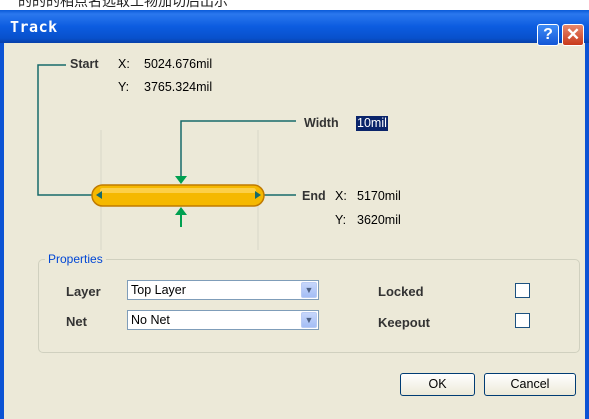 The width and height of the screenshot is (589, 419). What do you see at coordinates (178, 190) in the screenshot?
I see `track-highlight` at bounding box center [178, 190].